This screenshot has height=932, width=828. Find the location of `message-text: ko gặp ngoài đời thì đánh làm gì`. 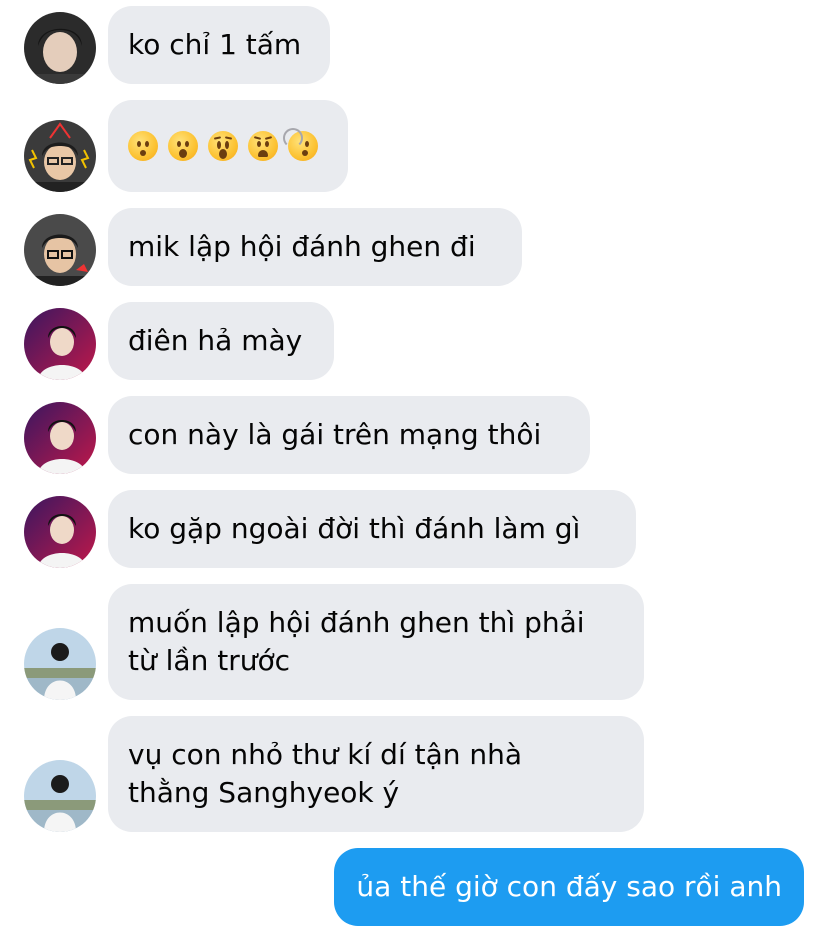

message-text: ko gặp ngoài đời thì đánh làm gì is located at coordinates (354, 528).